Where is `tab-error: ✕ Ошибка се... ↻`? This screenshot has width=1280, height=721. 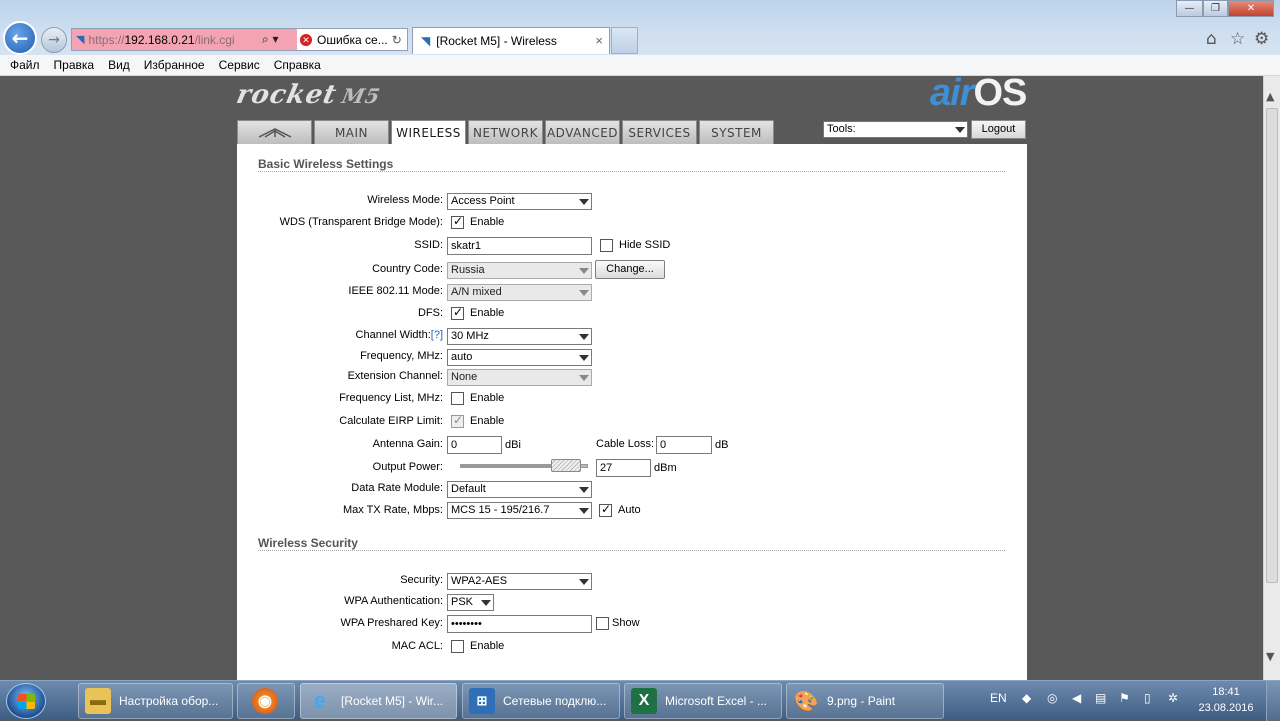 tab-error: ✕ Ошибка се... ↻ is located at coordinates (353, 40).